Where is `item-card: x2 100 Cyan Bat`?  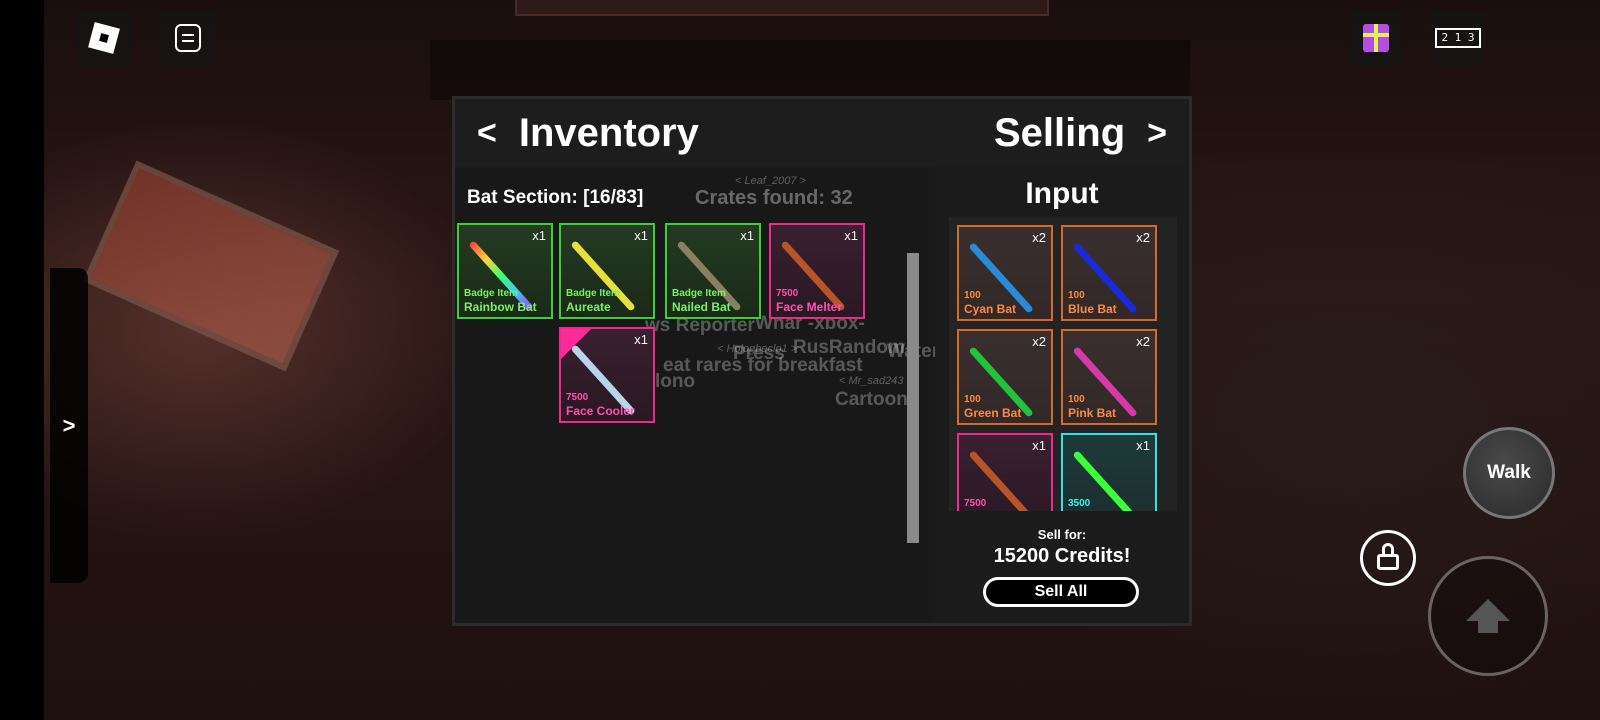 item-card: x2 100 Cyan Bat is located at coordinates (1005, 273).